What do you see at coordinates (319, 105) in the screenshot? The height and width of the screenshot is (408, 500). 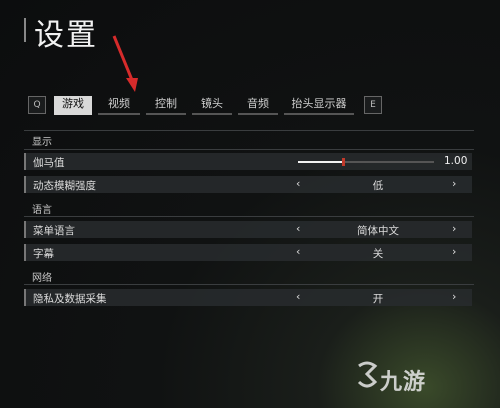 I see `tab-hud: 抬头显示器` at bounding box center [319, 105].